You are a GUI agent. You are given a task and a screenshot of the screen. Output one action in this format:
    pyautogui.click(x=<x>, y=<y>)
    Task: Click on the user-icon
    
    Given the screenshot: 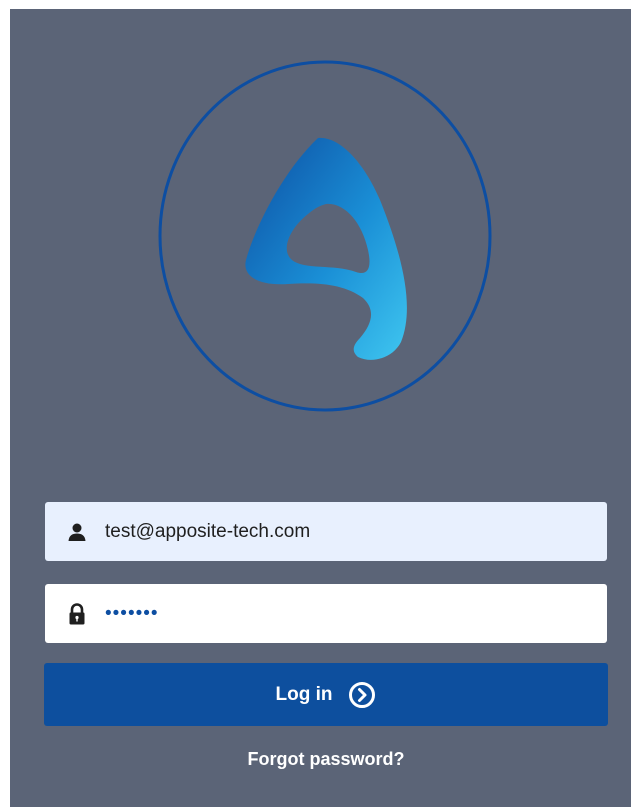 What is the action you would take?
    pyautogui.click(x=77, y=532)
    